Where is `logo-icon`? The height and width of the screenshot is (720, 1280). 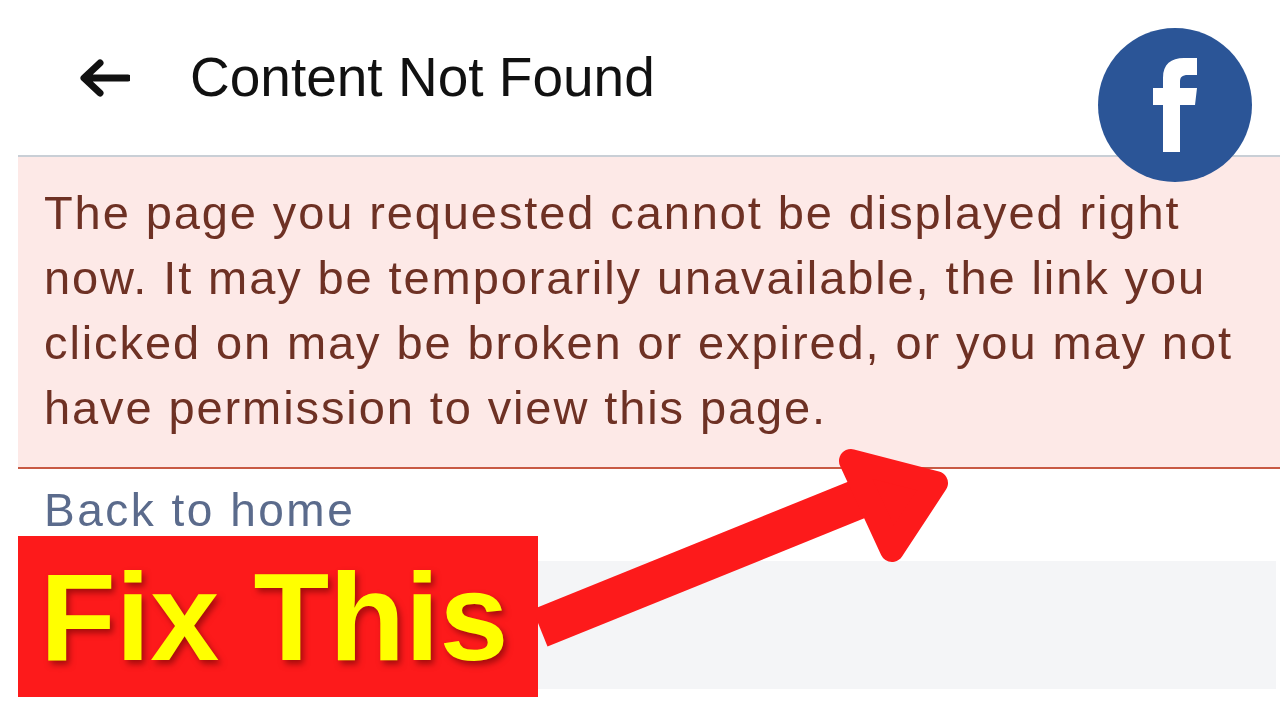
logo-icon is located at coordinates (1175, 105).